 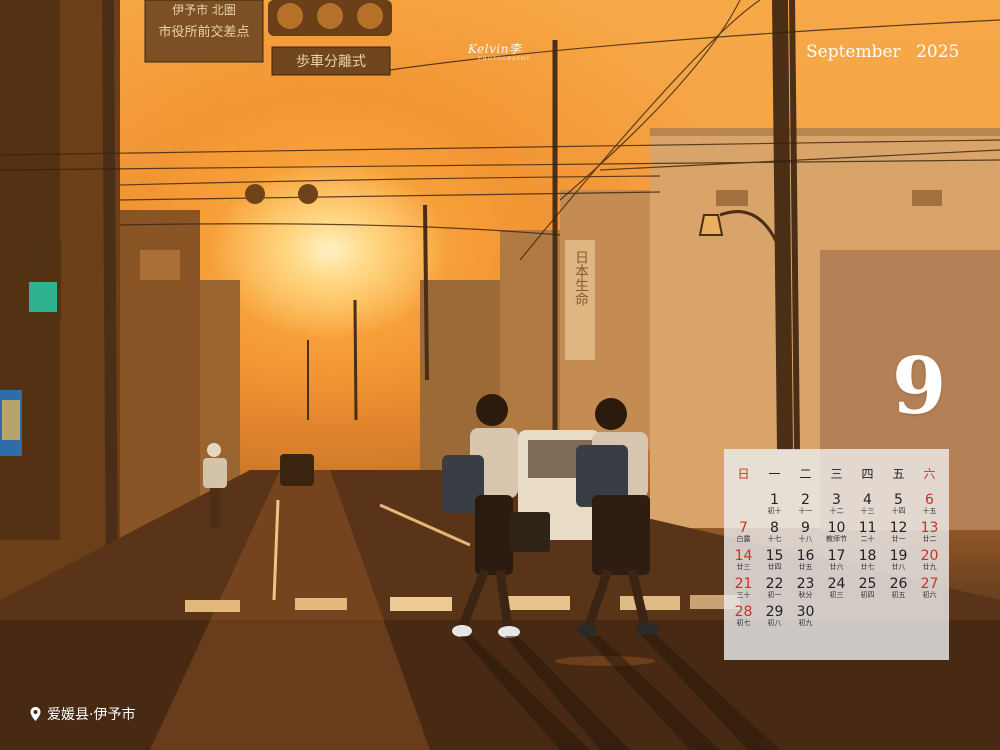 What do you see at coordinates (743, 556) in the screenshot?
I see `day-number: 14` at bounding box center [743, 556].